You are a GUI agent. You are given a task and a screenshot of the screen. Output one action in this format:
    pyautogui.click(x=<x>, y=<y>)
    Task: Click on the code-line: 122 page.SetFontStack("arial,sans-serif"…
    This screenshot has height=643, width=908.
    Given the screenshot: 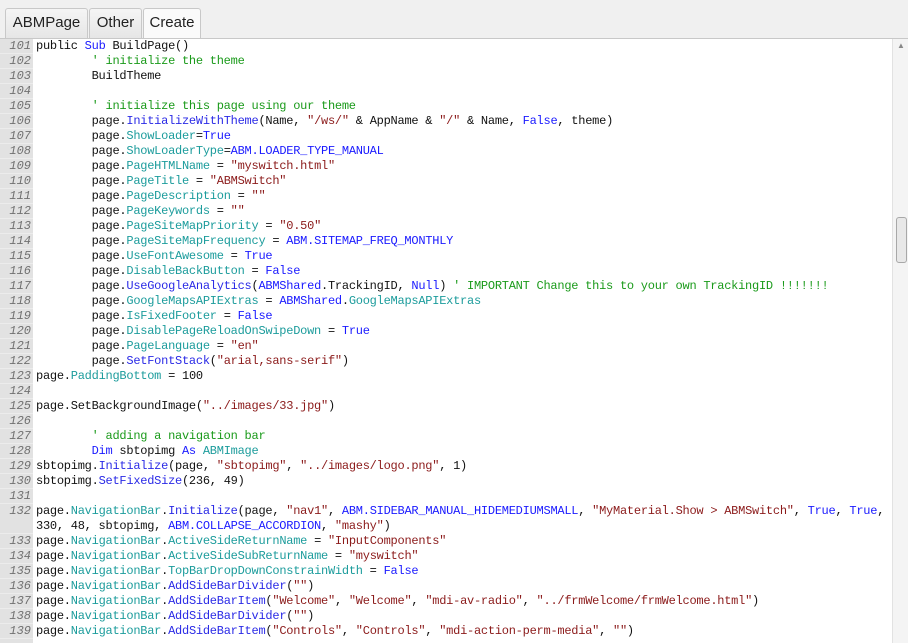 What is the action you would take?
    pyautogui.click(x=445, y=361)
    